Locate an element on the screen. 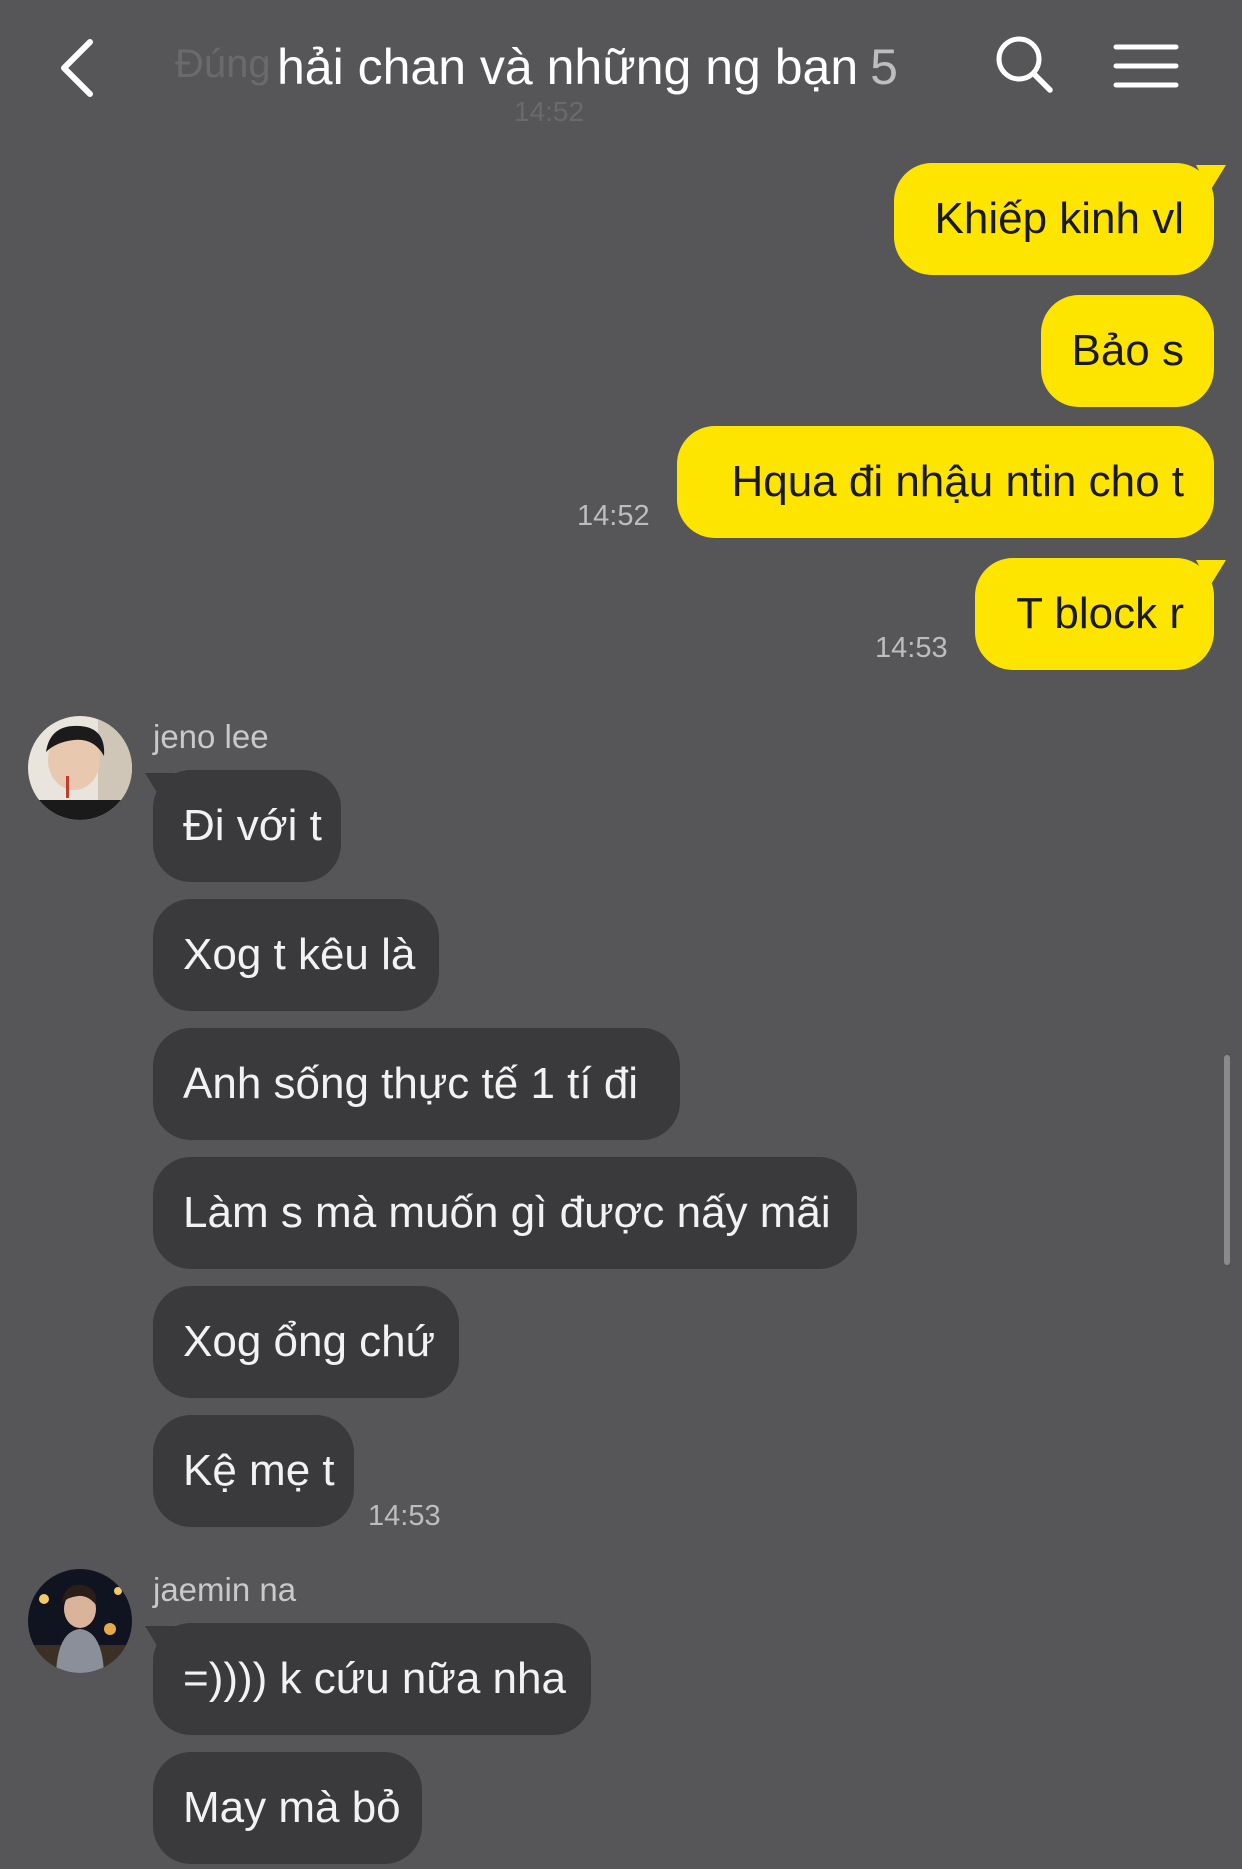 The image size is (1242, 1869). incoming-message: Kệ mẹ t is located at coordinates (253, 1471).